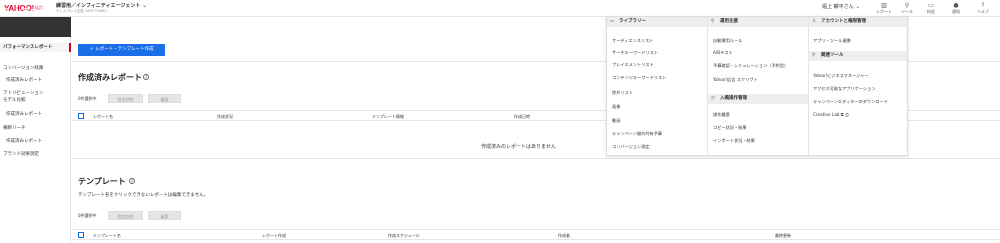  I want to click on menu-item-placement-list: プレイスメントリスト, so click(633, 65).